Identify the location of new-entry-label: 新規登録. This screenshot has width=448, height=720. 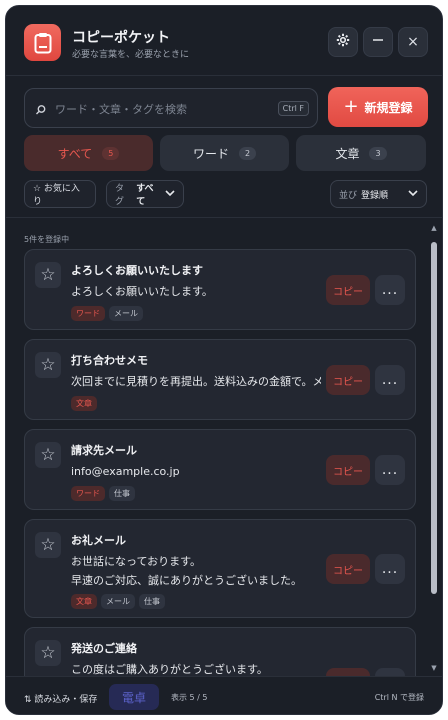
(388, 107).